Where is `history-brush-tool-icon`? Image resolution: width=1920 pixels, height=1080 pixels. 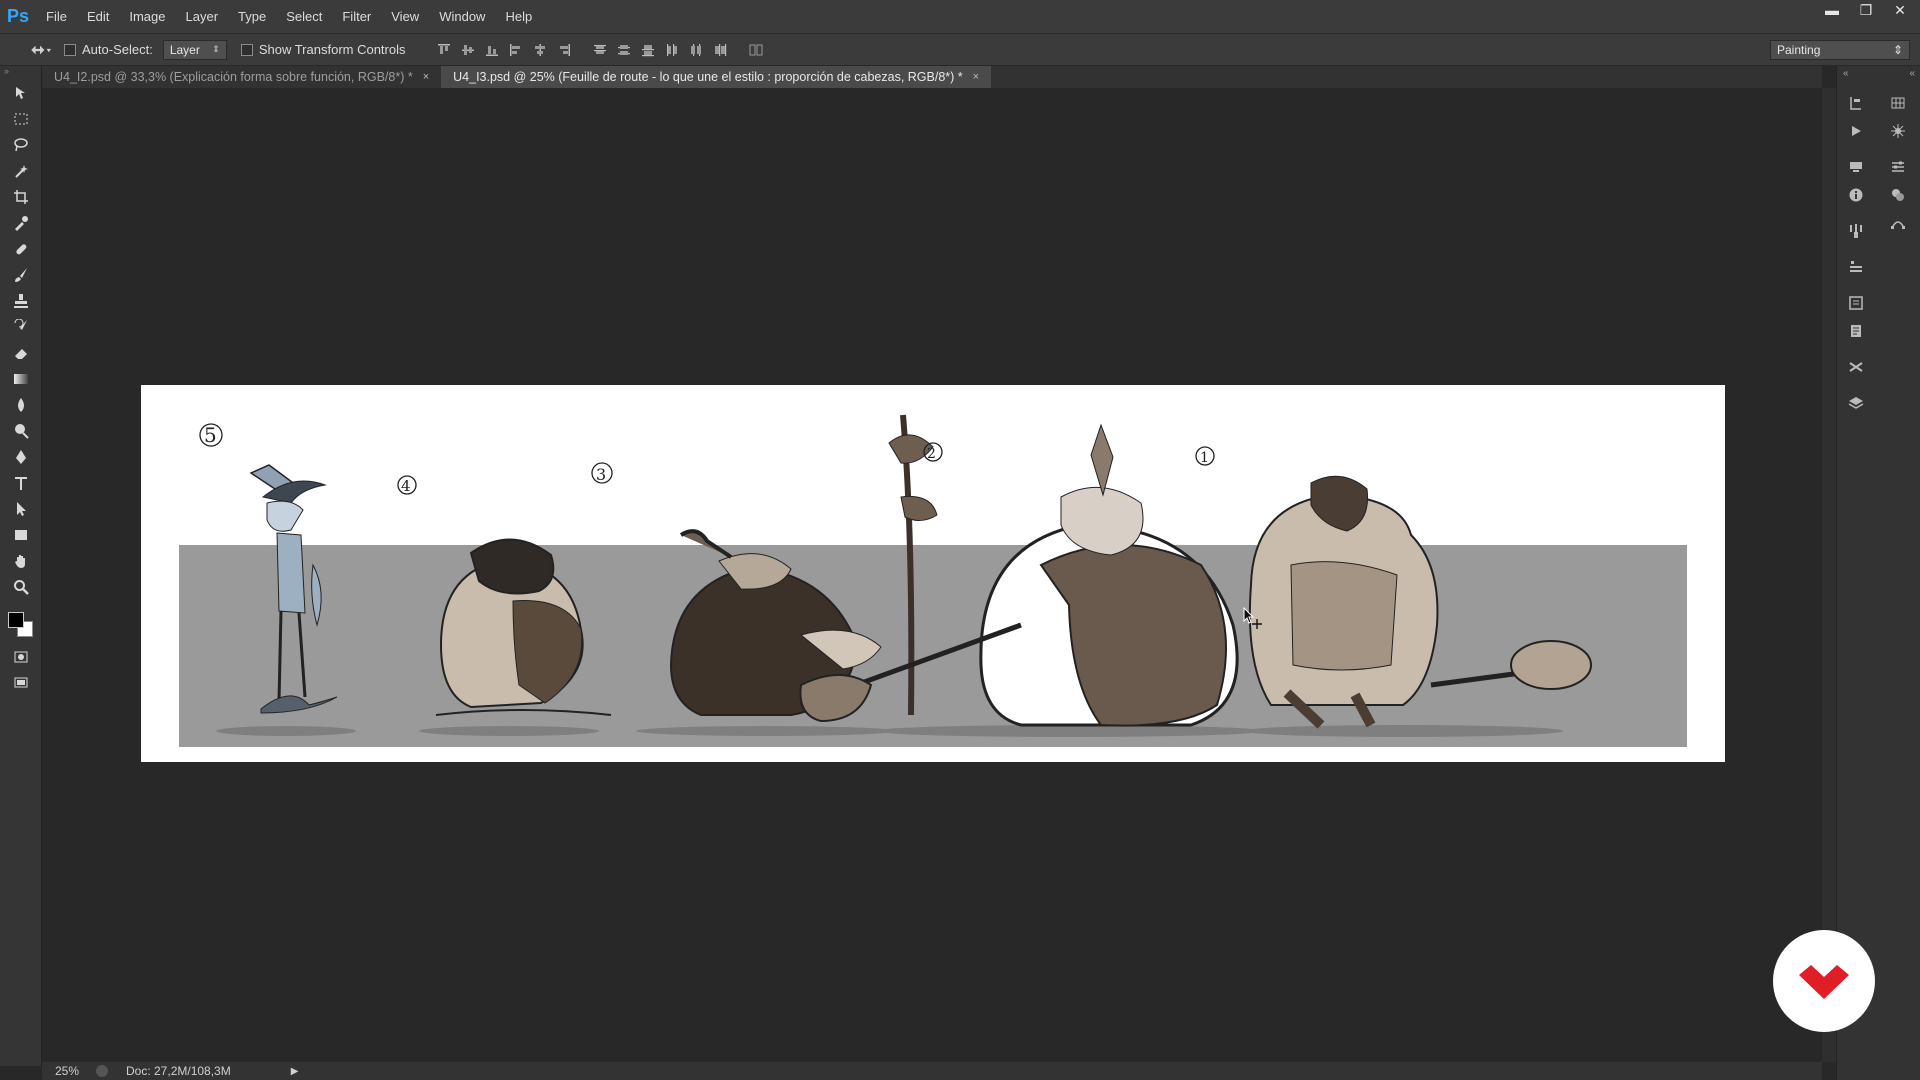 history-brush-tool-icon is located at coordinates (21, 327).